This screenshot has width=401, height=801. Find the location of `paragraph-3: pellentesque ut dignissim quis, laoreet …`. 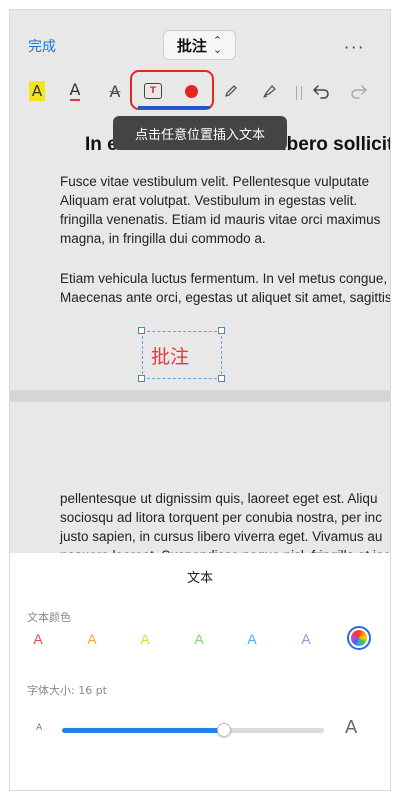

paragraph-3: pellentesque ut dignissim quis, laoreet … is located at coordinates (225, 521).